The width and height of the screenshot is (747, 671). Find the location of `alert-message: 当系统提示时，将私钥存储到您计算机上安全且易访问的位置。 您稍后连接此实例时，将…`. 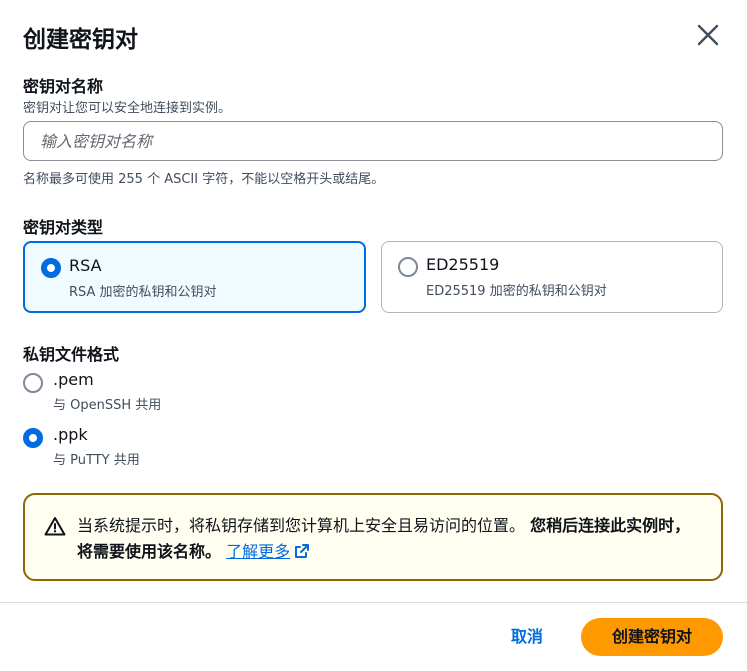

alert-message: 当系统提示时，将私钥存储到您计算机上安全且易访问的位置。 您稍后连接此实例时，将… is located at coordinates (391, 539).